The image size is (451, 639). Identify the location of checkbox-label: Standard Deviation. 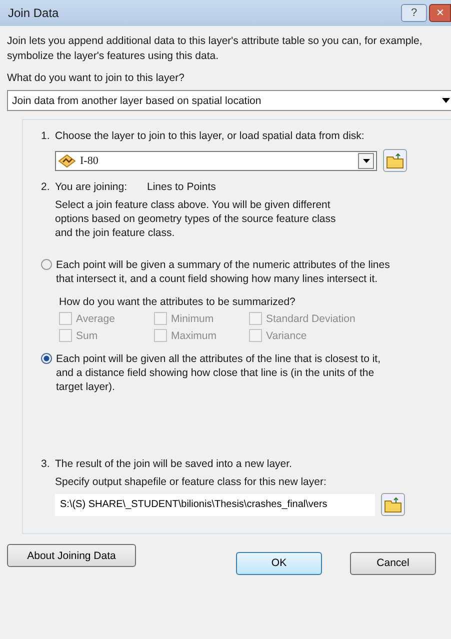
(311, 318).